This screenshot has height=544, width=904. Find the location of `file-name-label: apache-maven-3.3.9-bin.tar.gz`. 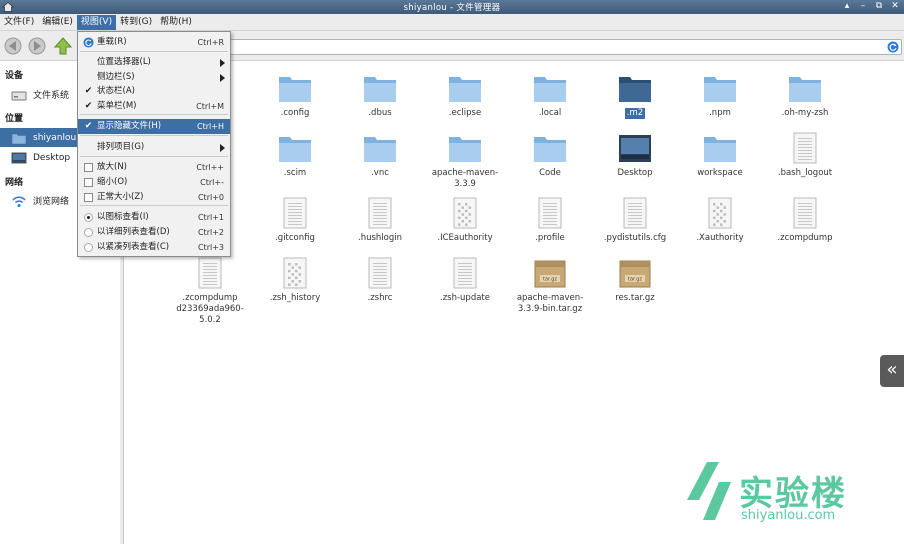

file-name-label: apache-maven-3.3.9-bin.tar.gz is located at coordinates (550, 303).